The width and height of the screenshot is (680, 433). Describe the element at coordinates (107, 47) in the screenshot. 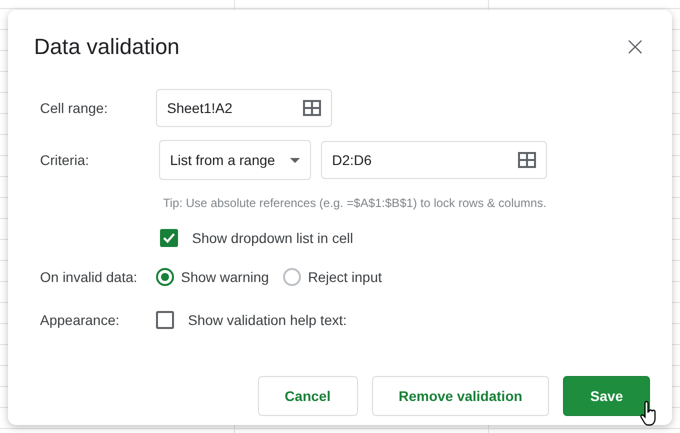

I see `dialog-title: Data validation` at that location.